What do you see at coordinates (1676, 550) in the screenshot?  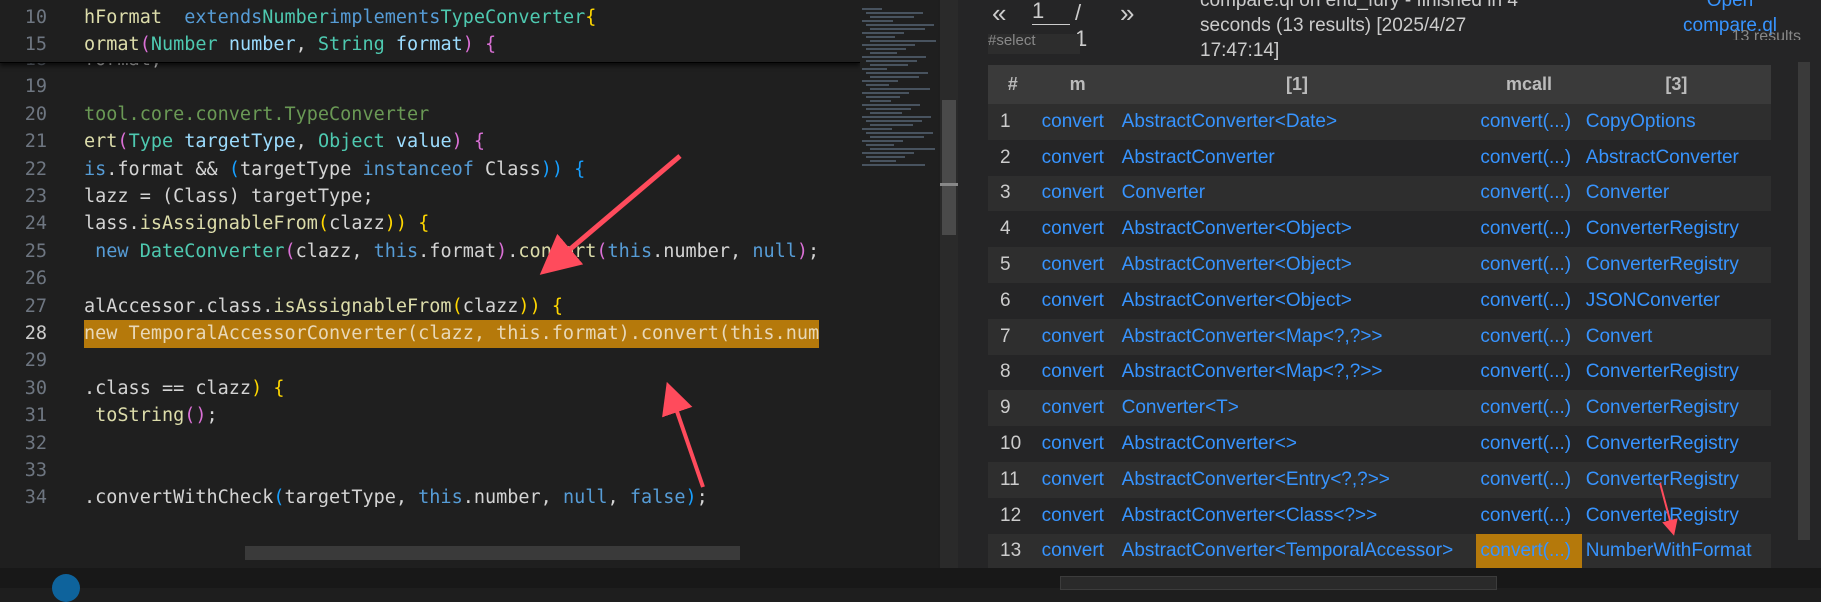 I see `result-link: NumberWithFormat` at bounding box center [1676, 550].